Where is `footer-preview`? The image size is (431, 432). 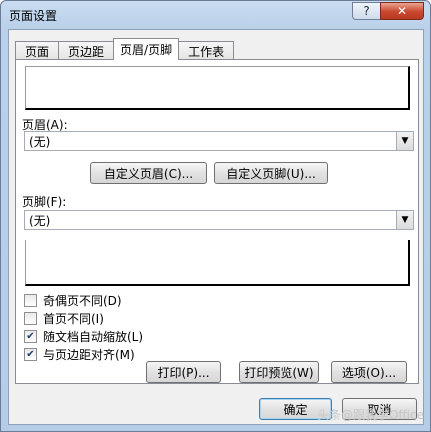 footer-preview is located at coordinates (217, 263).